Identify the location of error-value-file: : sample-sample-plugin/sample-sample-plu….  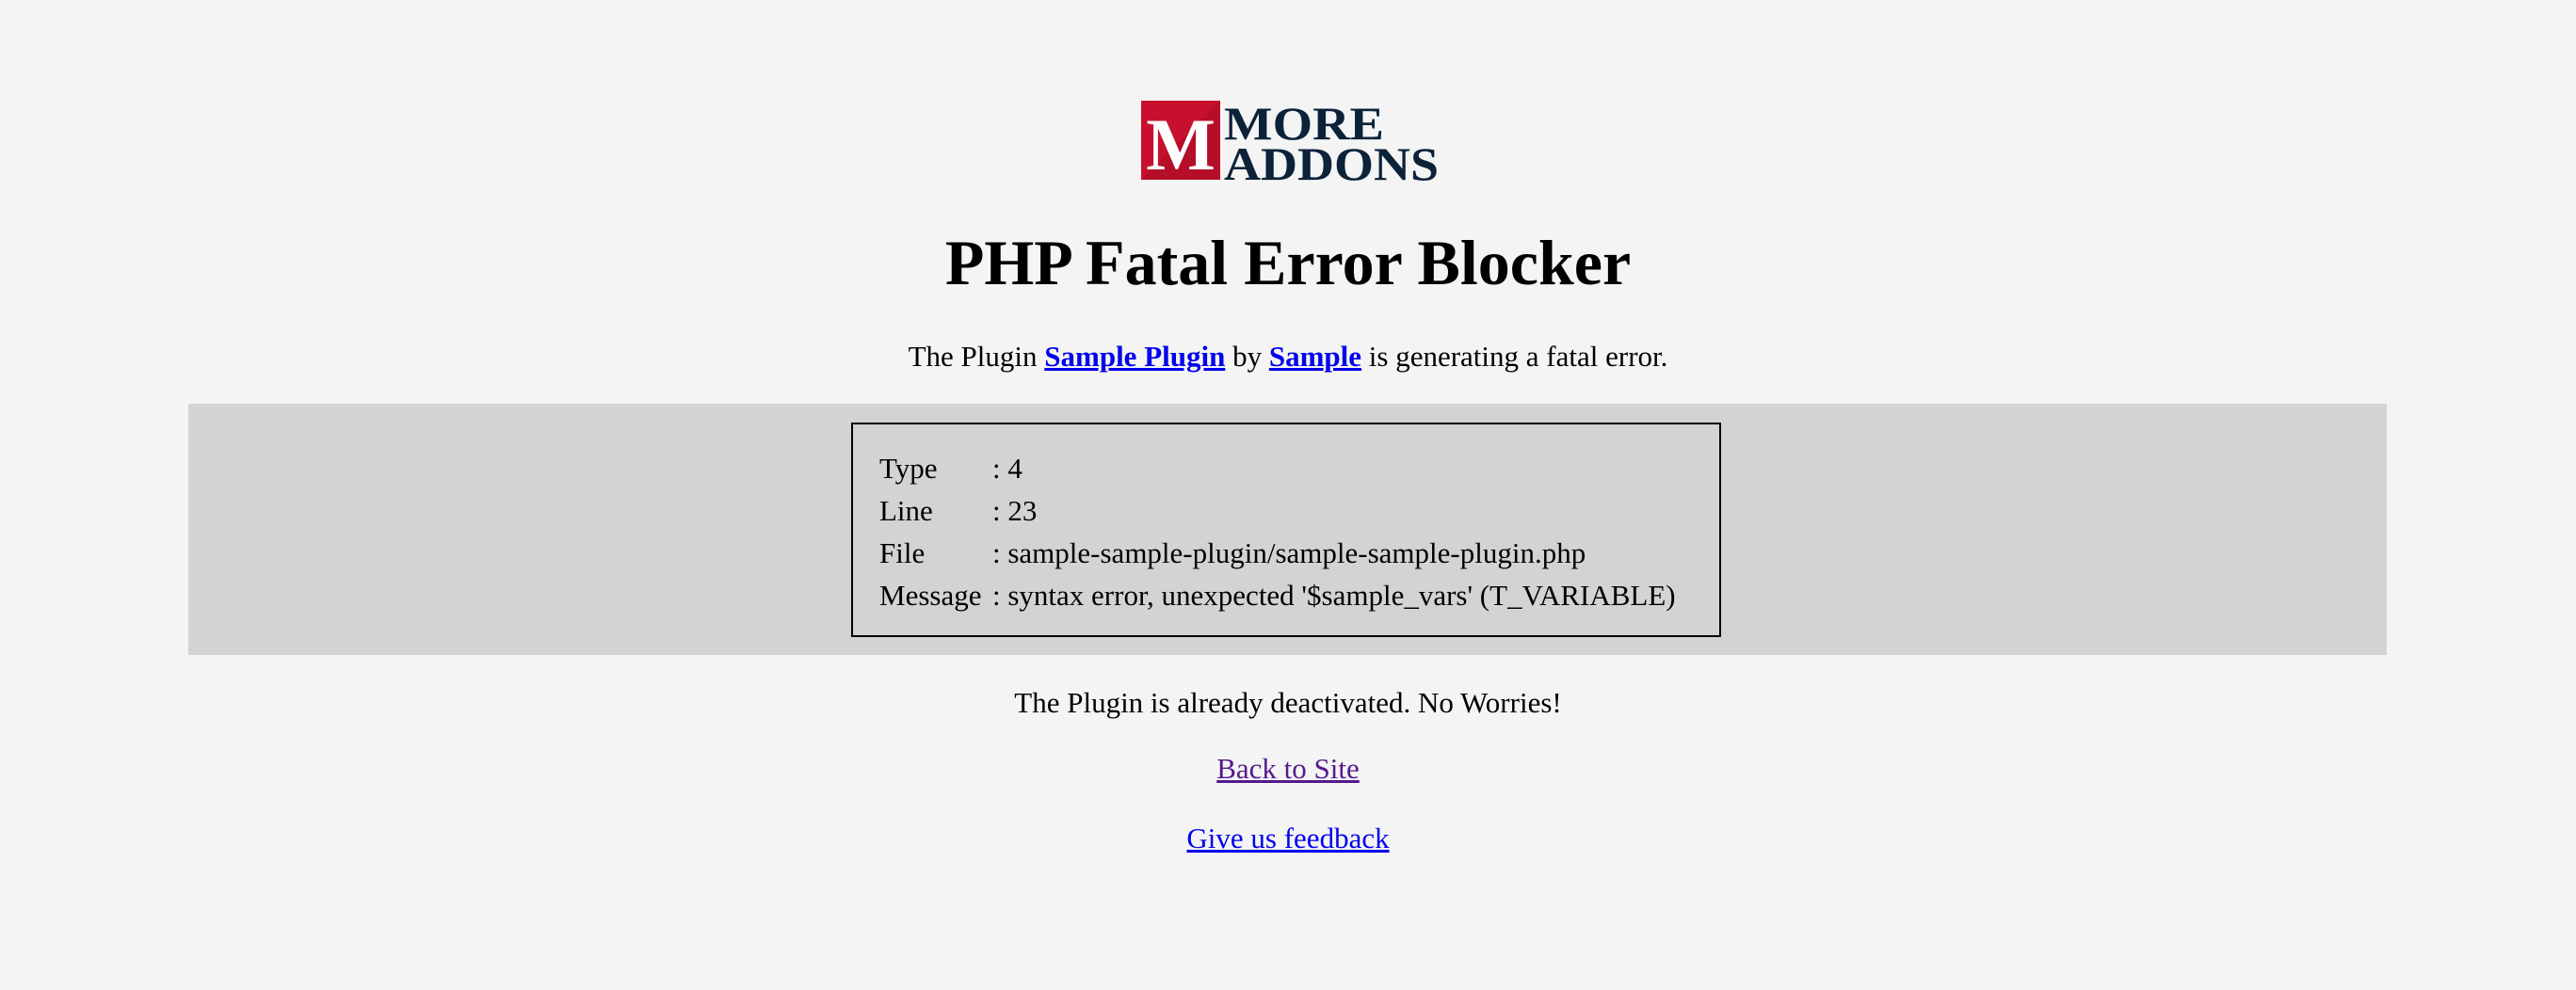
(1289, 552).